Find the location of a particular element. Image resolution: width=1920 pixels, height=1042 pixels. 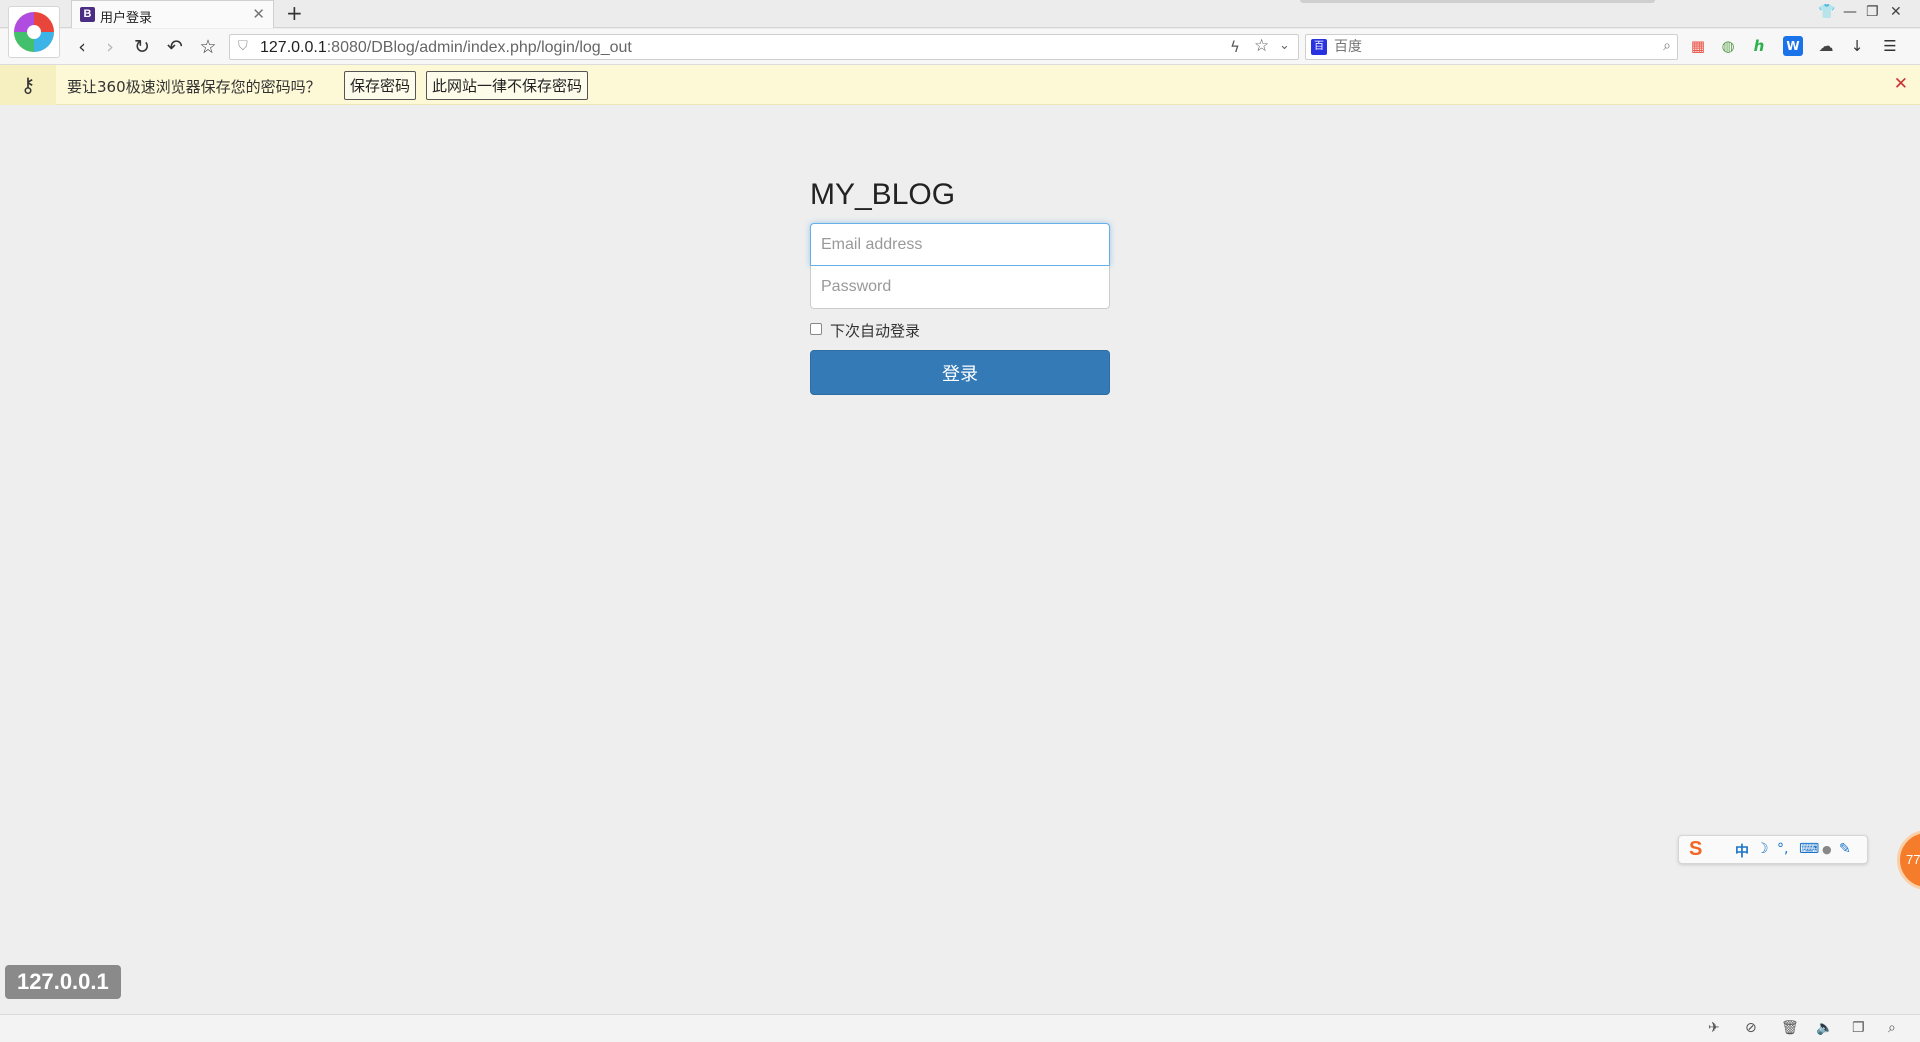

extension-globe-icon: ◍ is located at coordinates (1728, 46).